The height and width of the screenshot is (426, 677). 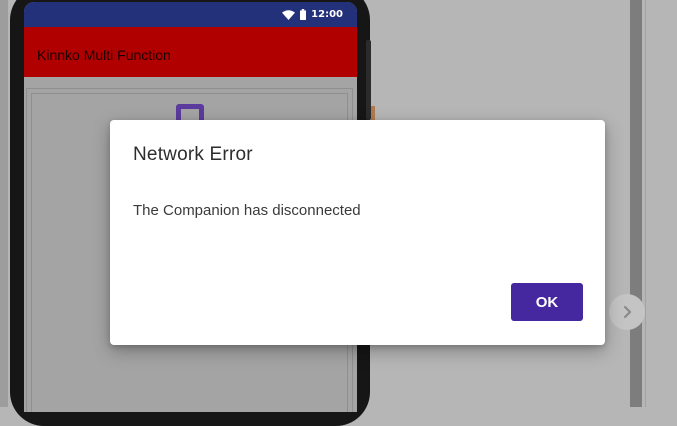 What do you see at coordinates (636, 203) in the screenshot?
I see `right-scrollbar` at bounding box center [636, 203].